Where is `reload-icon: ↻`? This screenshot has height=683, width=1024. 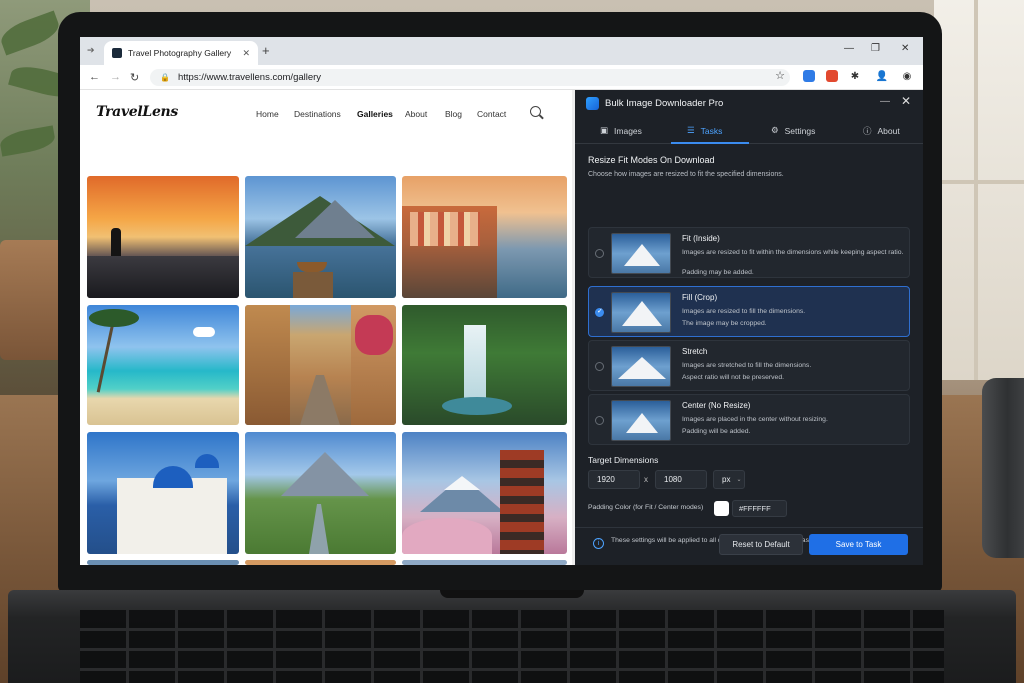 reload-icon: ↻ is located at coordinates (134, 77).